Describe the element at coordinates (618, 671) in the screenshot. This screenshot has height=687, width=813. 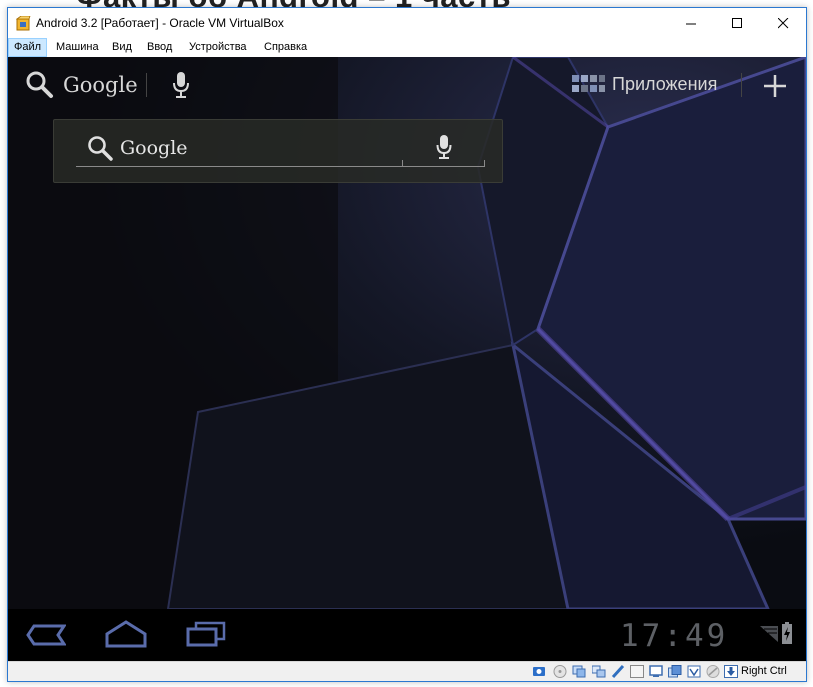
I see `shared-folders-icon` at that location.